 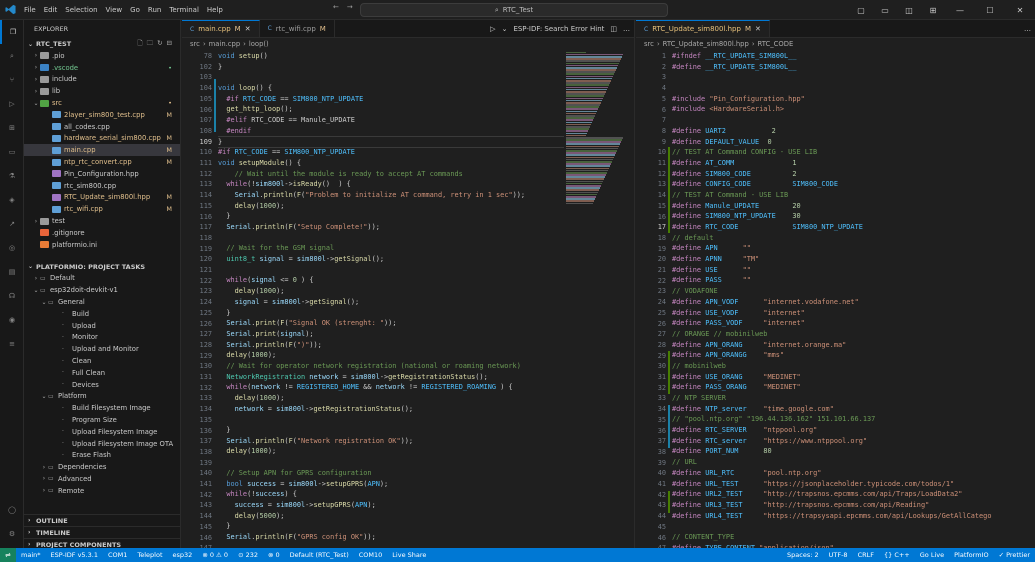 What do you see at coordinates (135, 10) in the screenshot?
I see `menu-go: Go` at bounding box center [135, 10].